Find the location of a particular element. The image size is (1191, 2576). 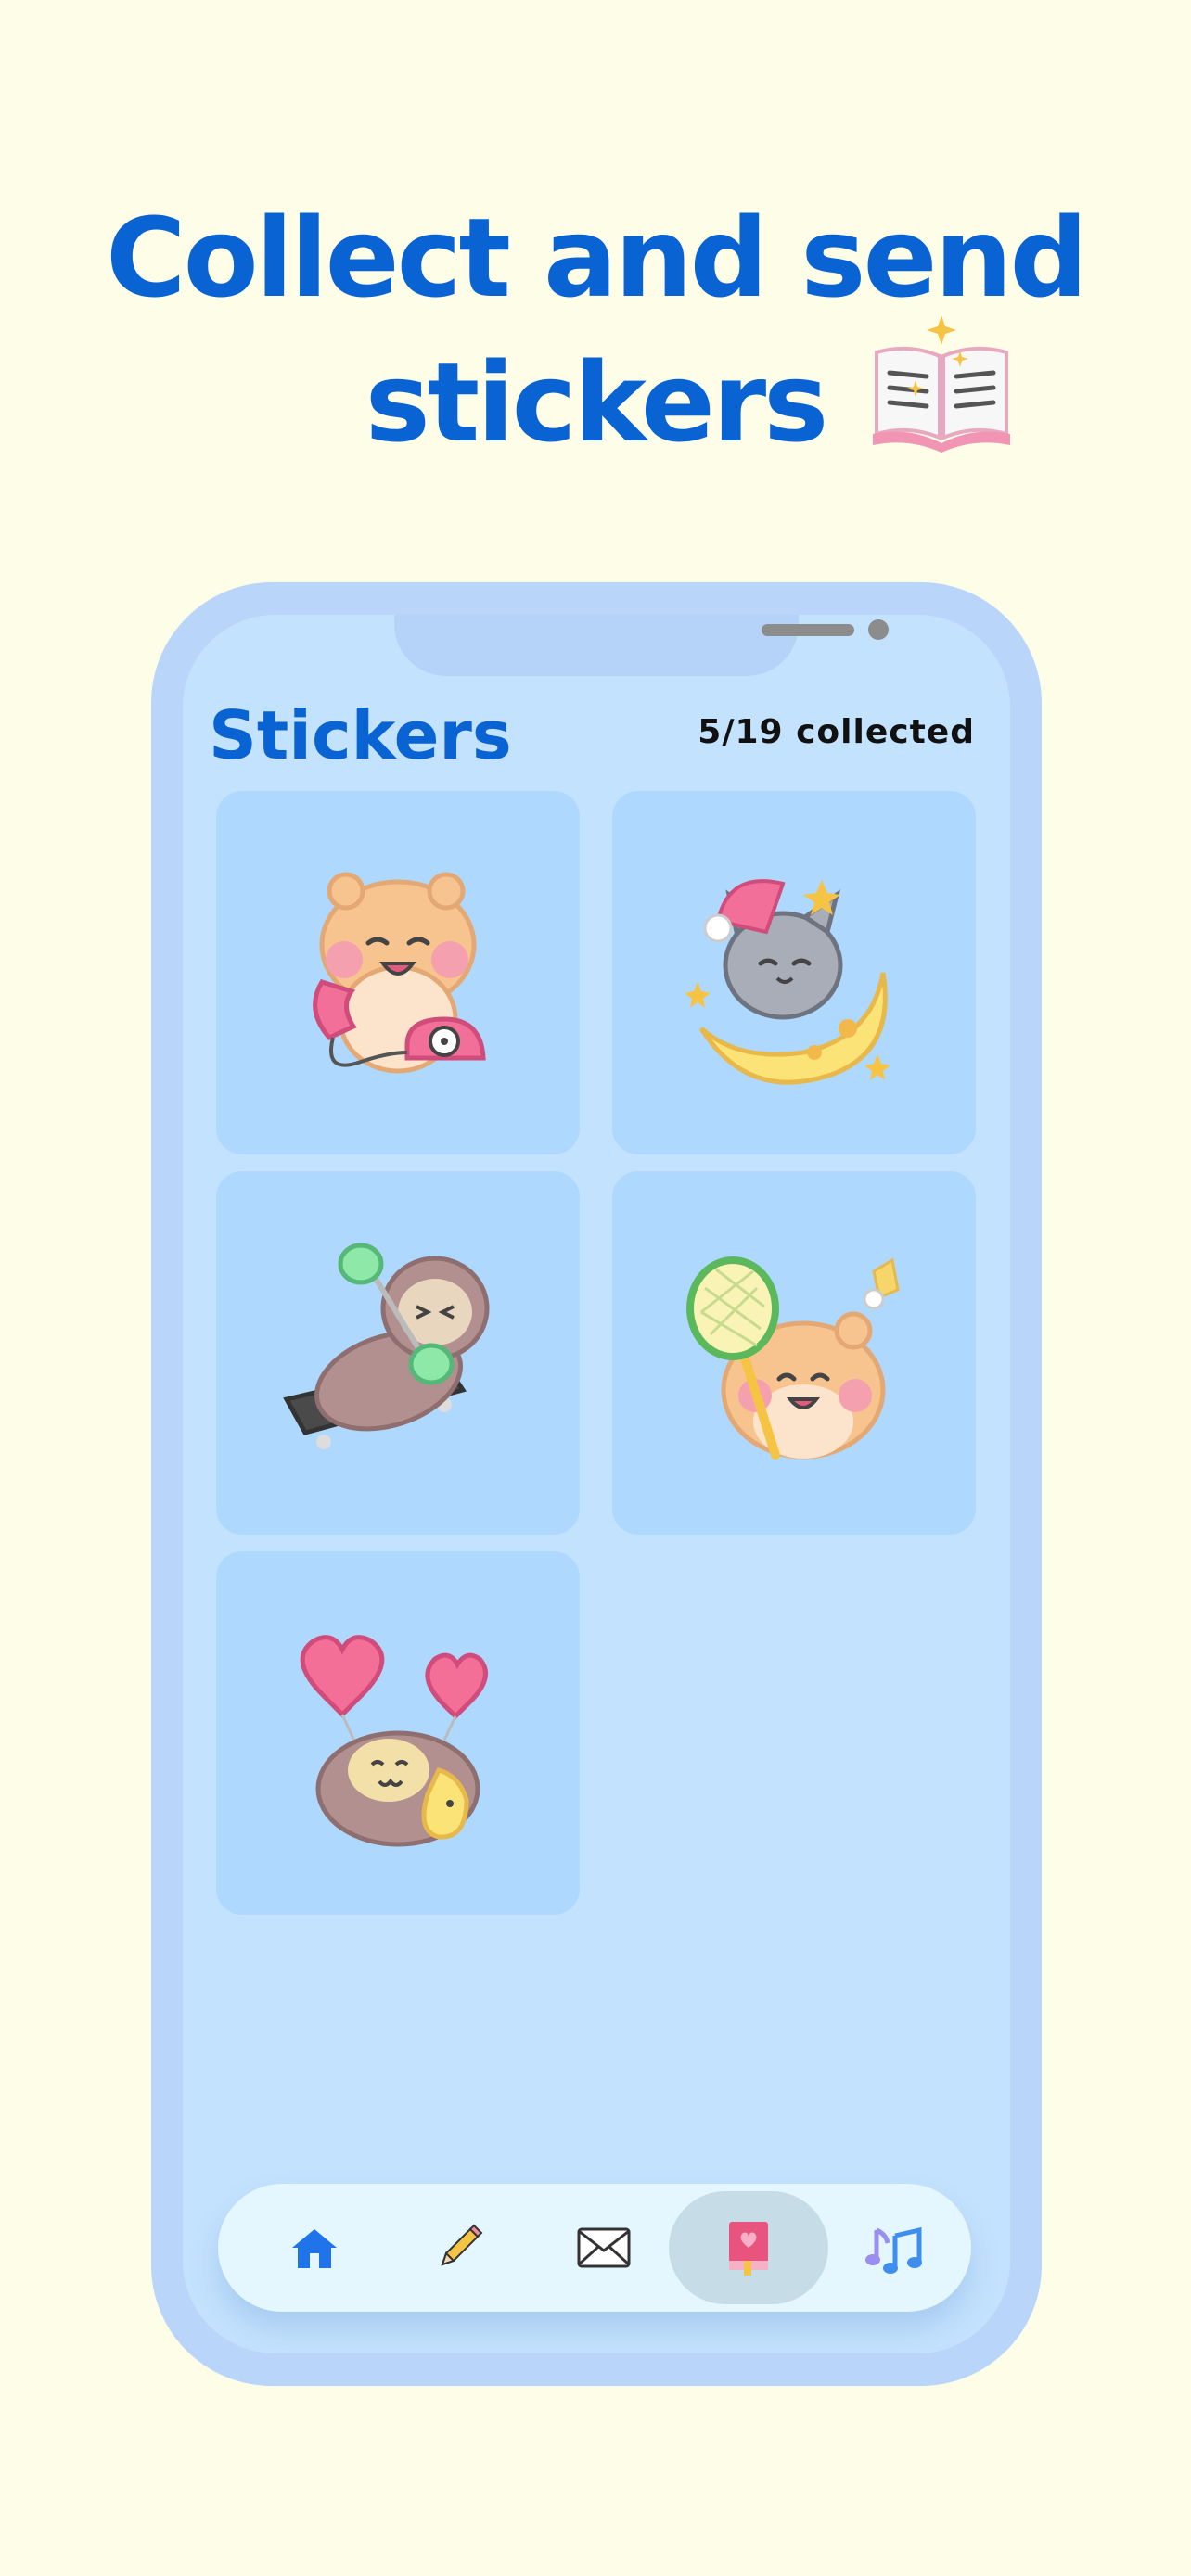

speaker-grille is located at coordinates (808, 630).